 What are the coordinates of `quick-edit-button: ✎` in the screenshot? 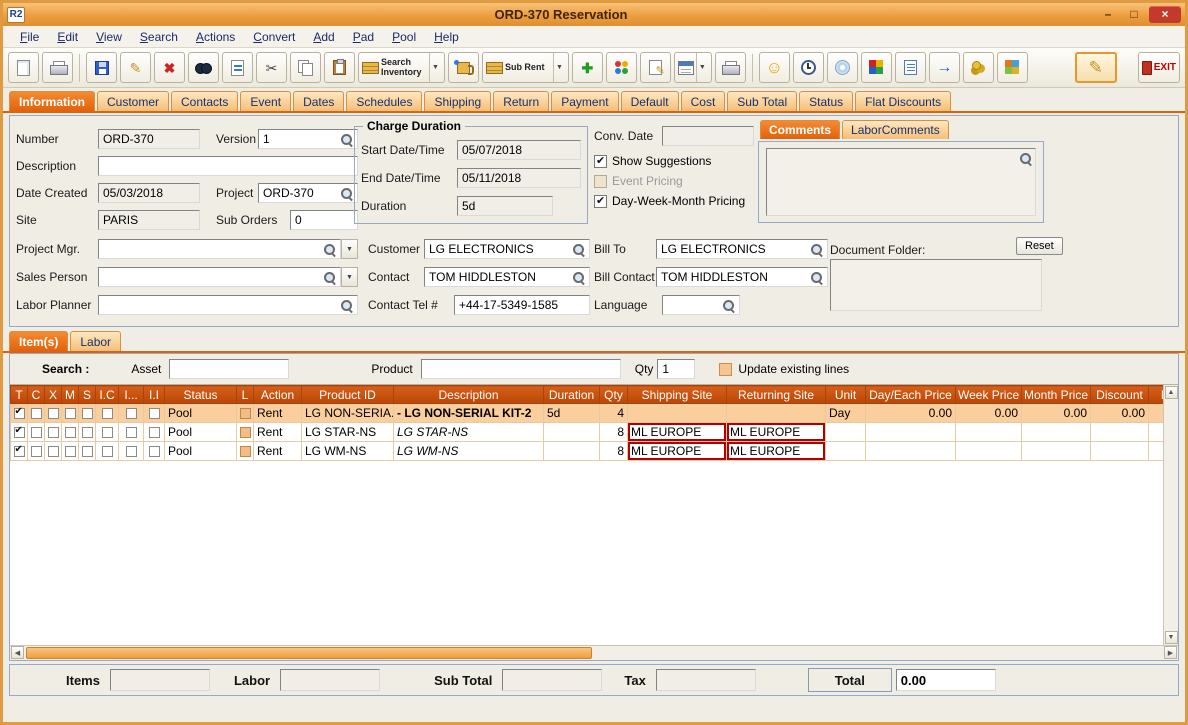 It's located at (1095, 67).